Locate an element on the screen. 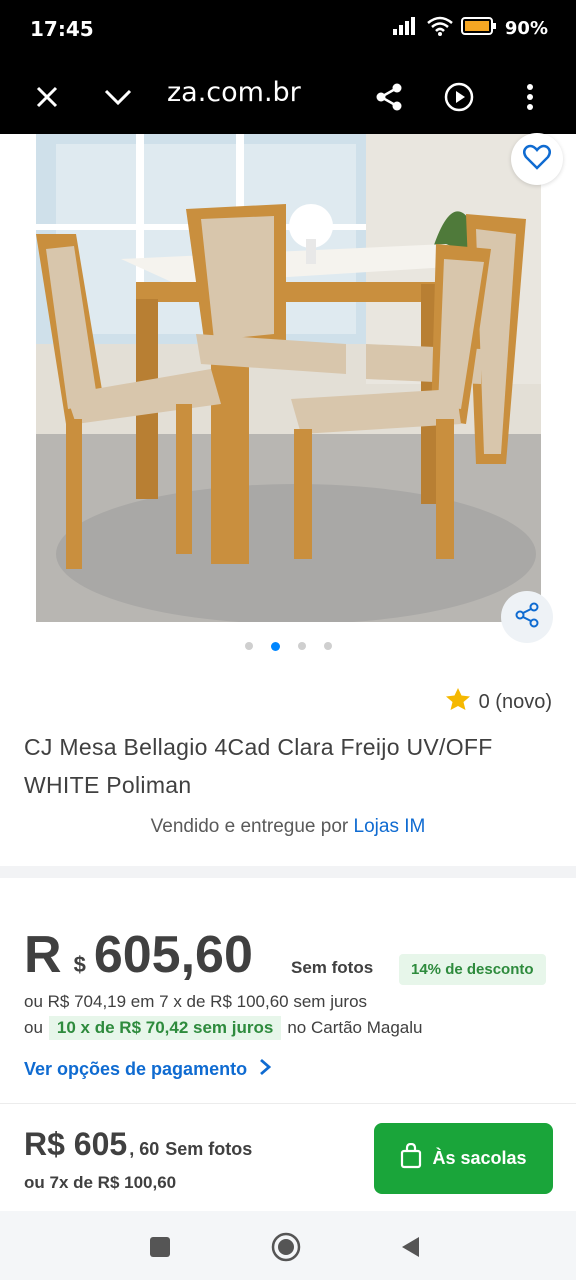 The image size is (576, 1280). bottom-price-main: R$ 605 is located at coordinates (76, 1144).